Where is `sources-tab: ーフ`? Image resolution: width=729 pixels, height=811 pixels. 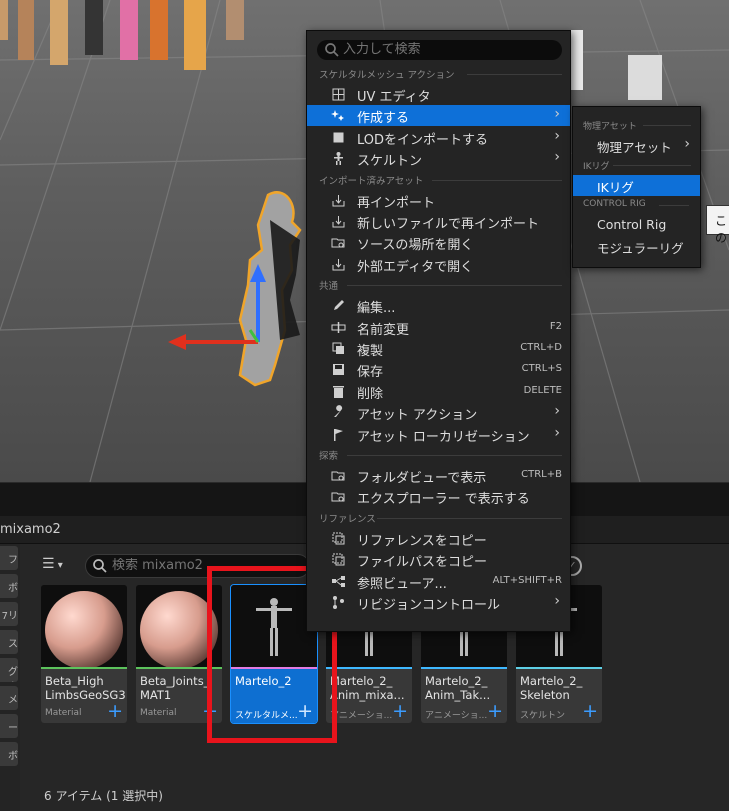
sources-tab: ーフ is located at coordinates (9, 726).